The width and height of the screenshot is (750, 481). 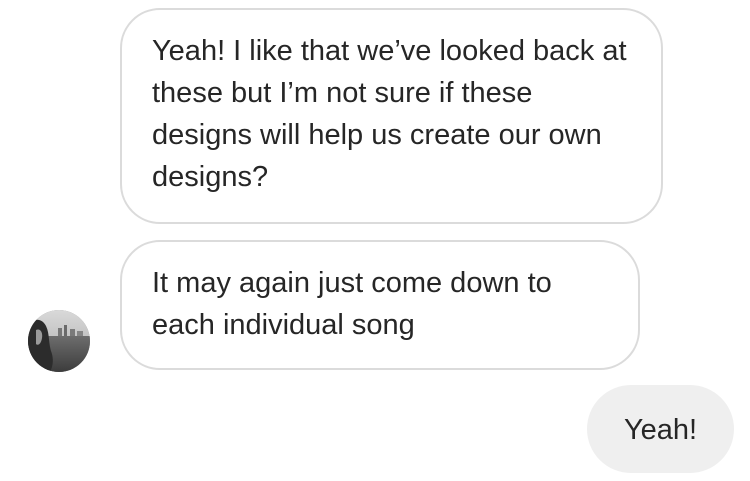 I want to click on message-bubble-outgoing: Yeah!, so click(x=660, y=429).